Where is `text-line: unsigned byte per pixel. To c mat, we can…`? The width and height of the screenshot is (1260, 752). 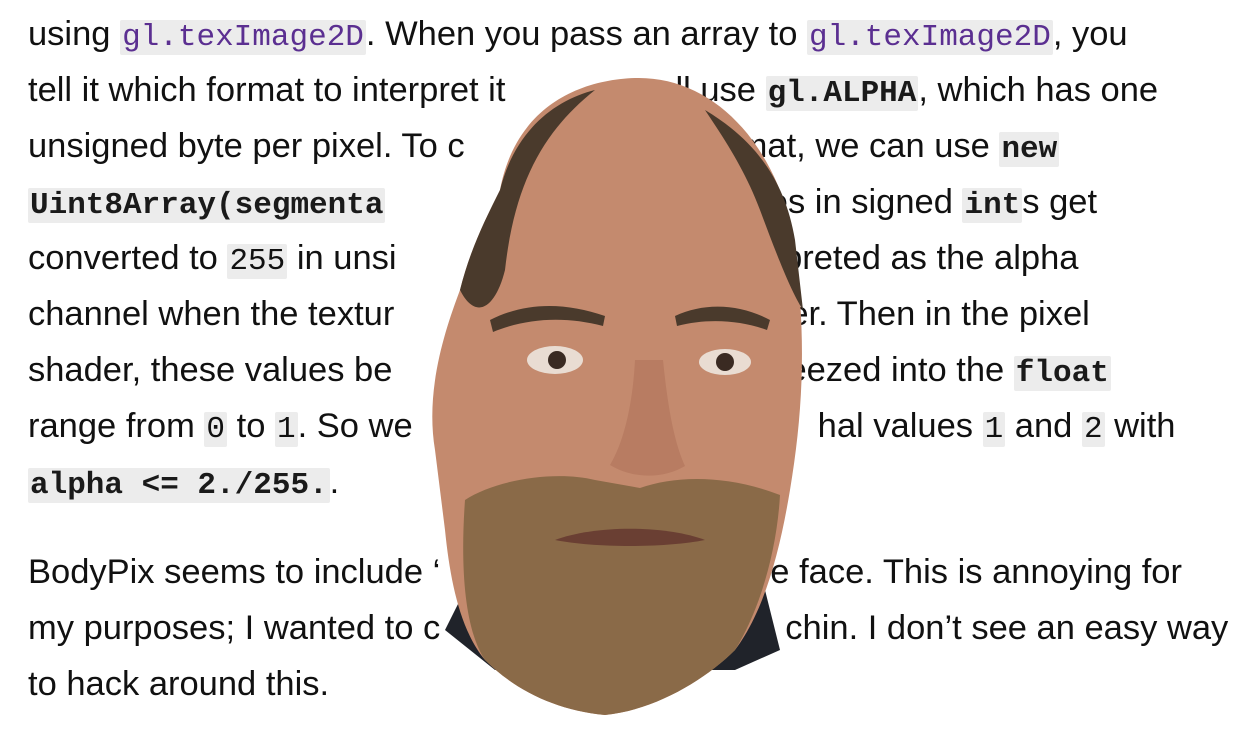
text-line: unsigned byte per pixel. To c mat, we can… is located at coordinates (633, 146).